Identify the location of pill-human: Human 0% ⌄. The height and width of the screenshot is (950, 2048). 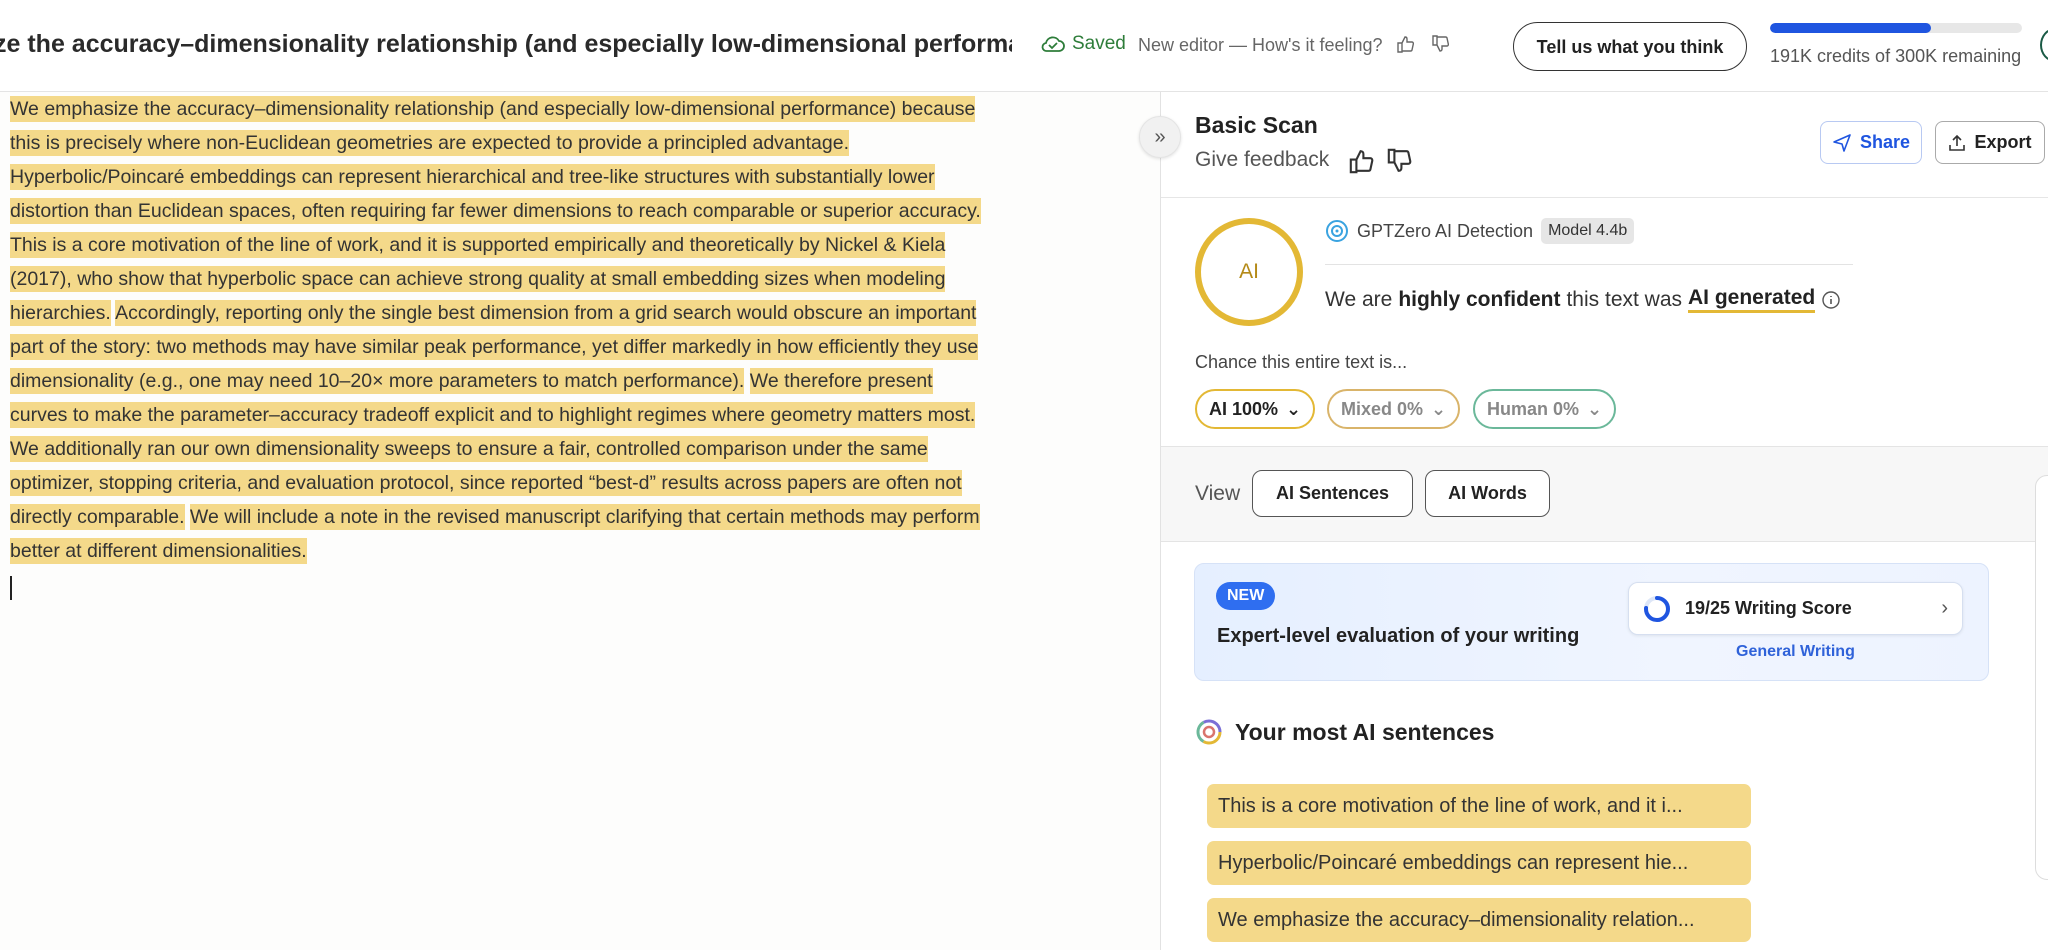
(1545, 409).